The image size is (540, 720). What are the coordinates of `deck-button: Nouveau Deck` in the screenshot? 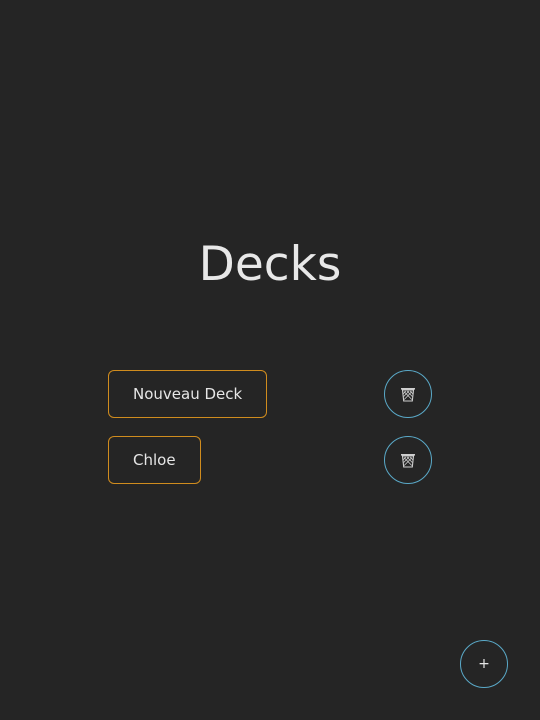 It's located at (188, 394).